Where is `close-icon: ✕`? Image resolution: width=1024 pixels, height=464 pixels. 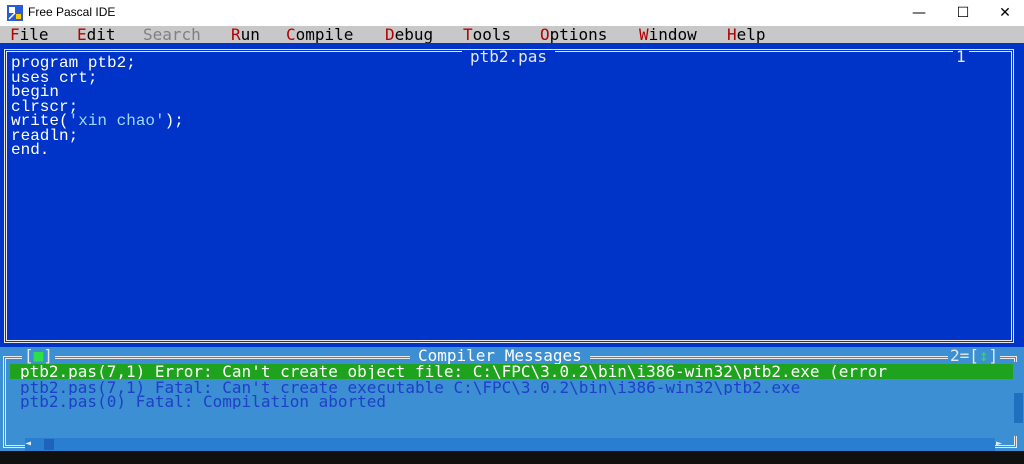 close-icon: ✕ is located at coordinates (1003, 13).